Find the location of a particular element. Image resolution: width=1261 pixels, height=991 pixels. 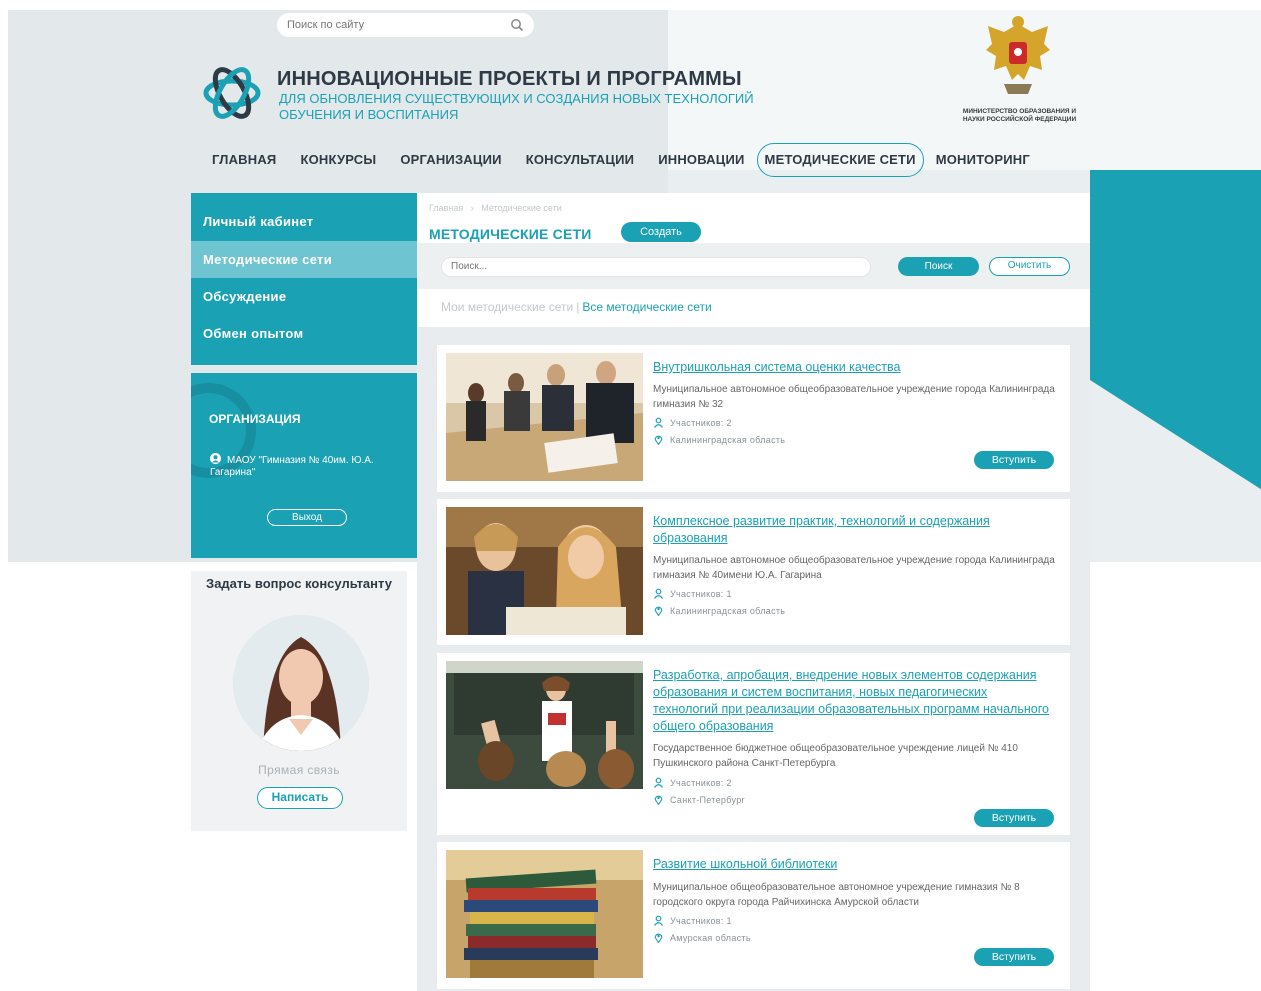

write-button: Написать is located at coordinates (300, 798).